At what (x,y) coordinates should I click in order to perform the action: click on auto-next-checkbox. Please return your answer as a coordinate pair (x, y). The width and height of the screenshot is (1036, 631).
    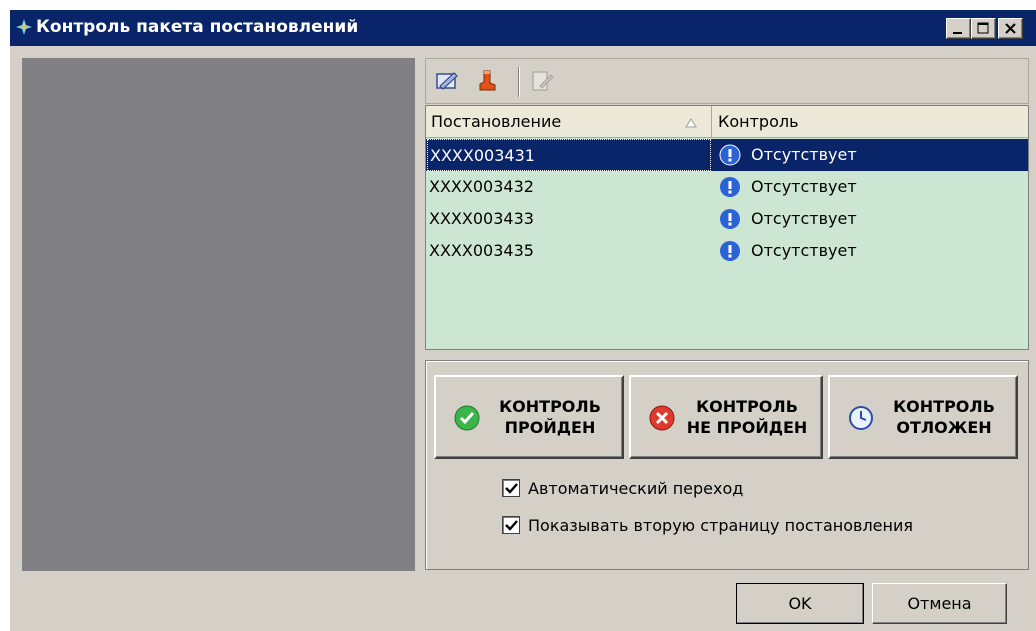
    Looking at the image, I should click on (511, 488).